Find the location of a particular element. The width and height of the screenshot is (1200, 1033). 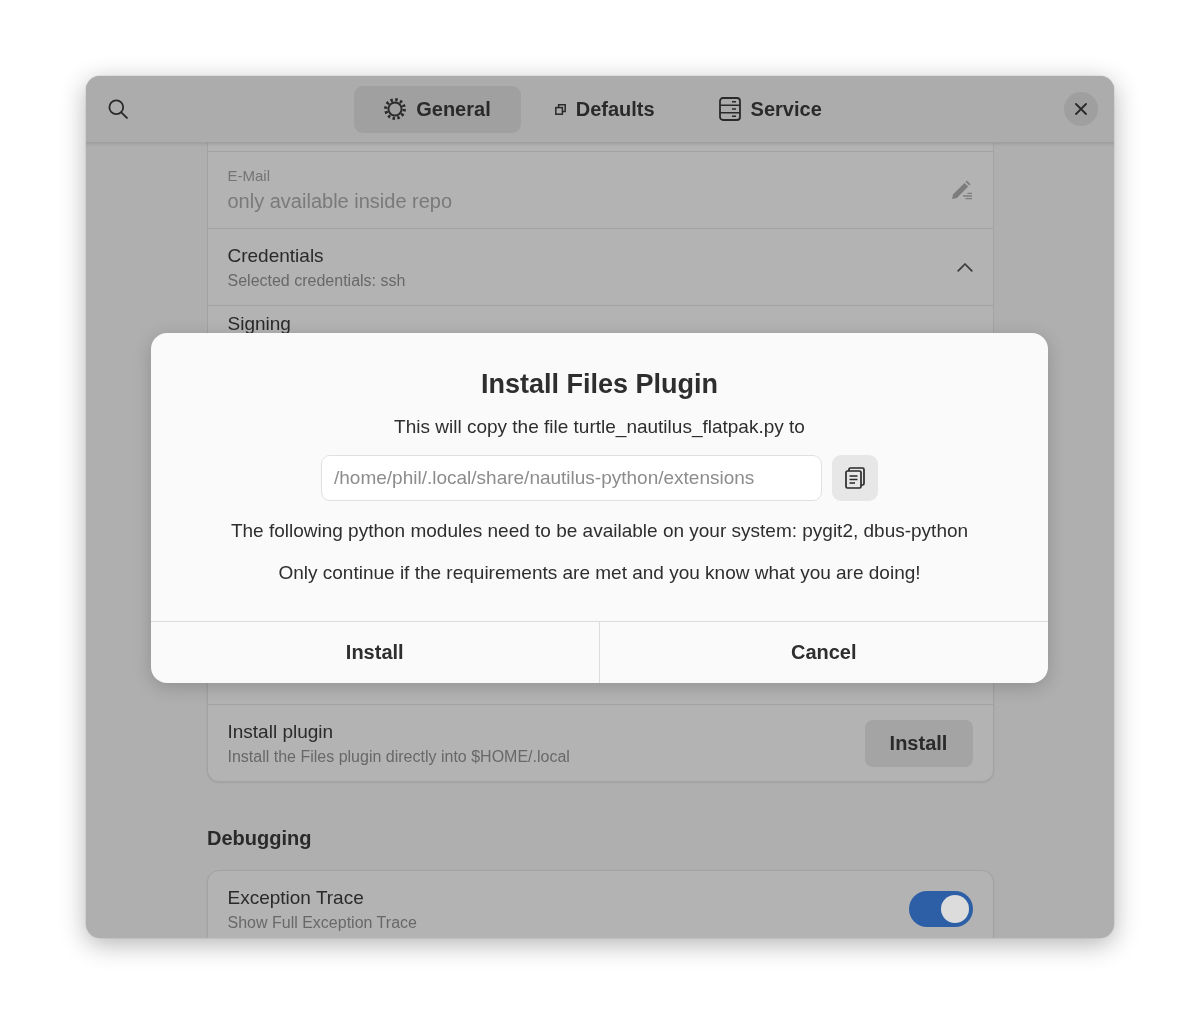

search-icon is located at coordinates (118, 109).